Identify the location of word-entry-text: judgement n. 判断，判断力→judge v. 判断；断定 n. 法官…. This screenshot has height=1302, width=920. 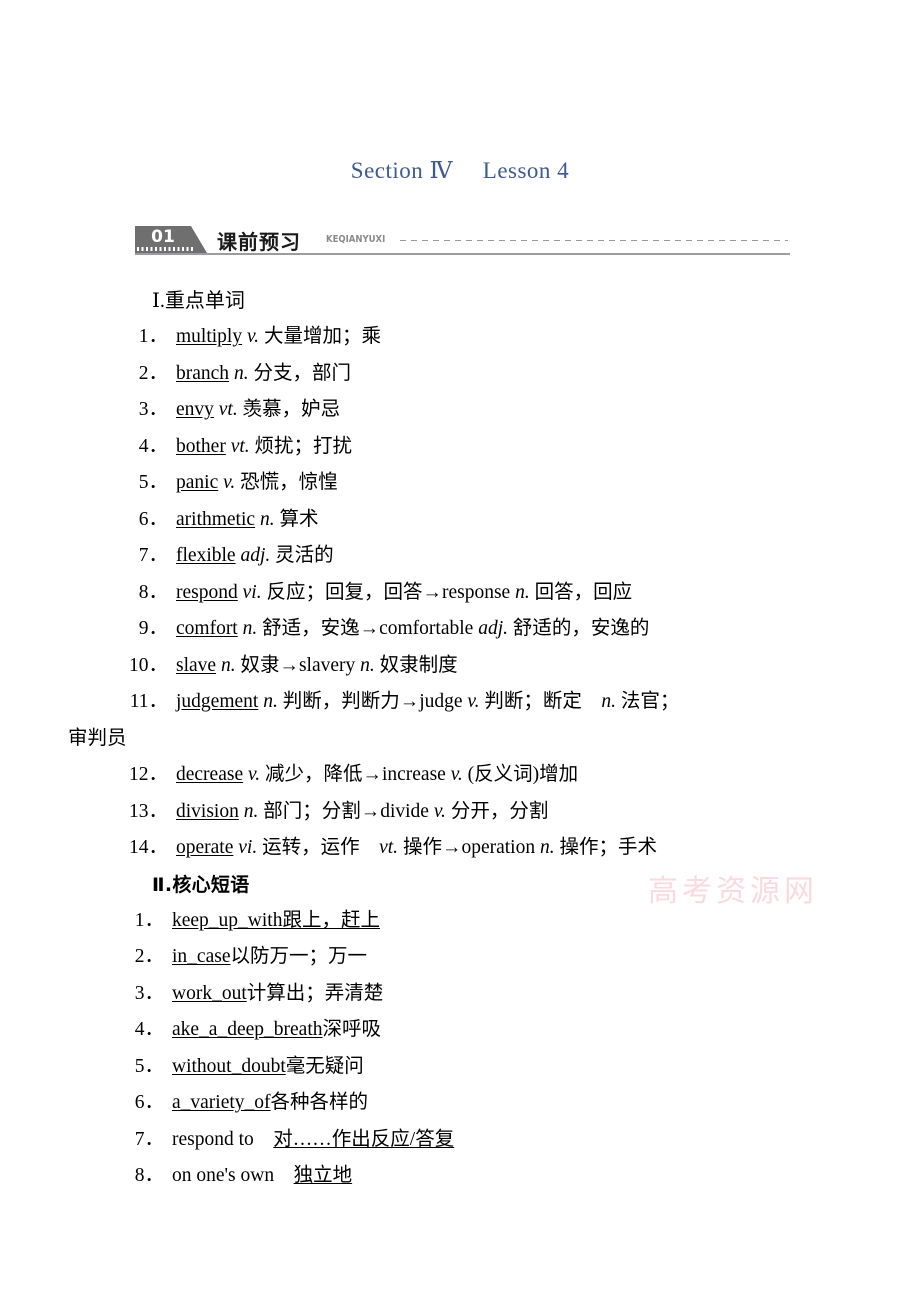
(428, 701).